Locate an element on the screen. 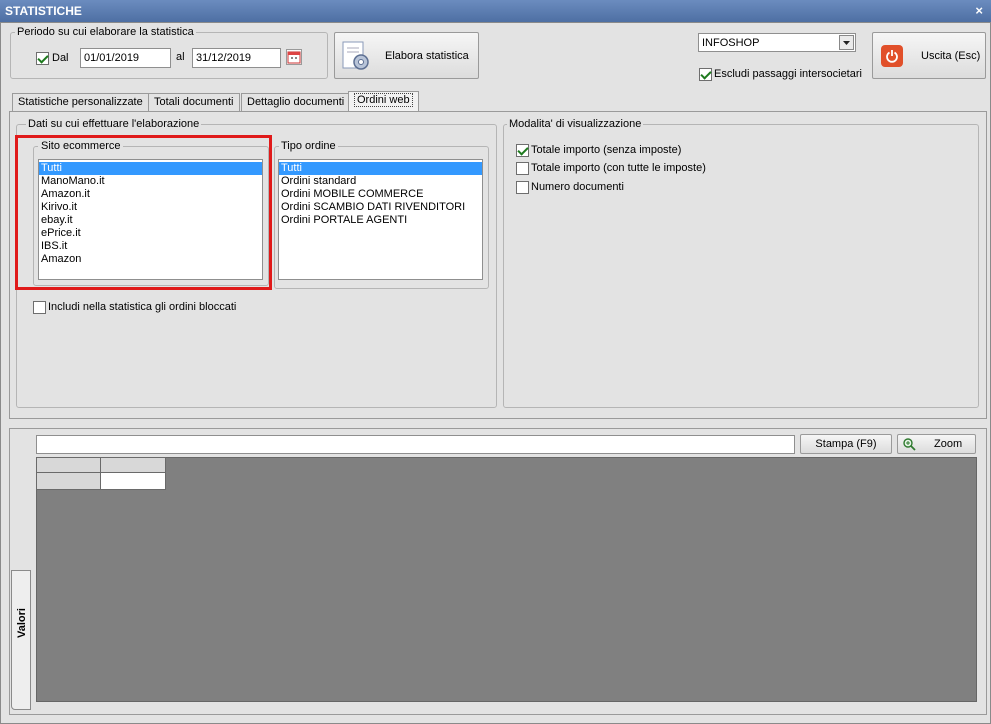  zoom-button: Zoom is located at coordinates (936, 444).